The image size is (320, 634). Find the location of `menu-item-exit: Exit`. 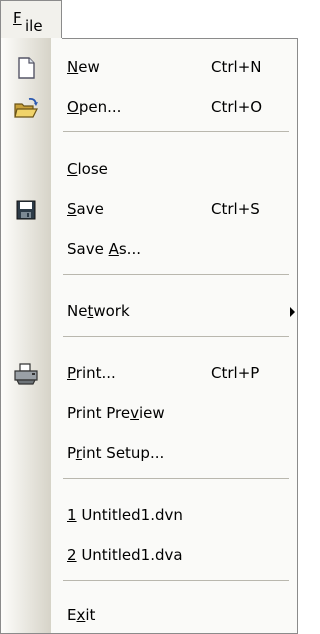

menu-item-exit: Exit is located at coordinates (149, 616).